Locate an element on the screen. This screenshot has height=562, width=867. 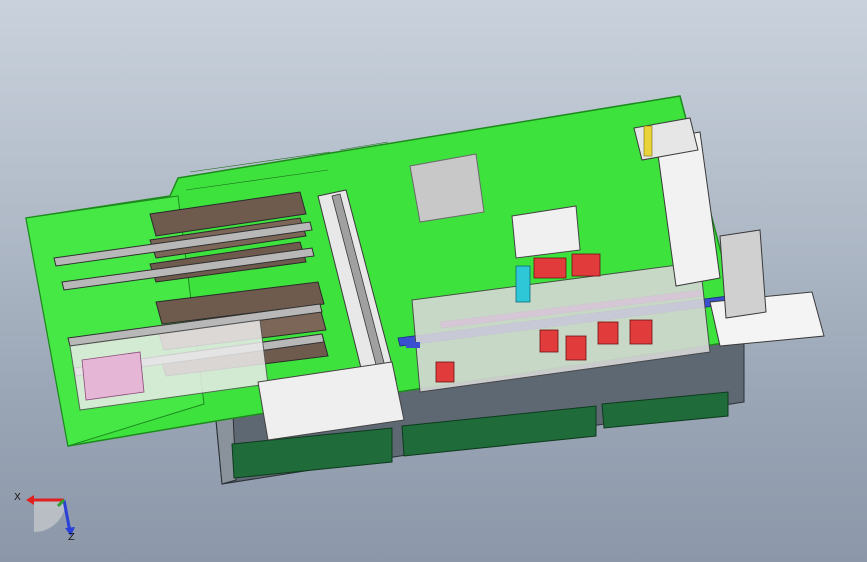
pink-panel is located at coordinates (113, 376).